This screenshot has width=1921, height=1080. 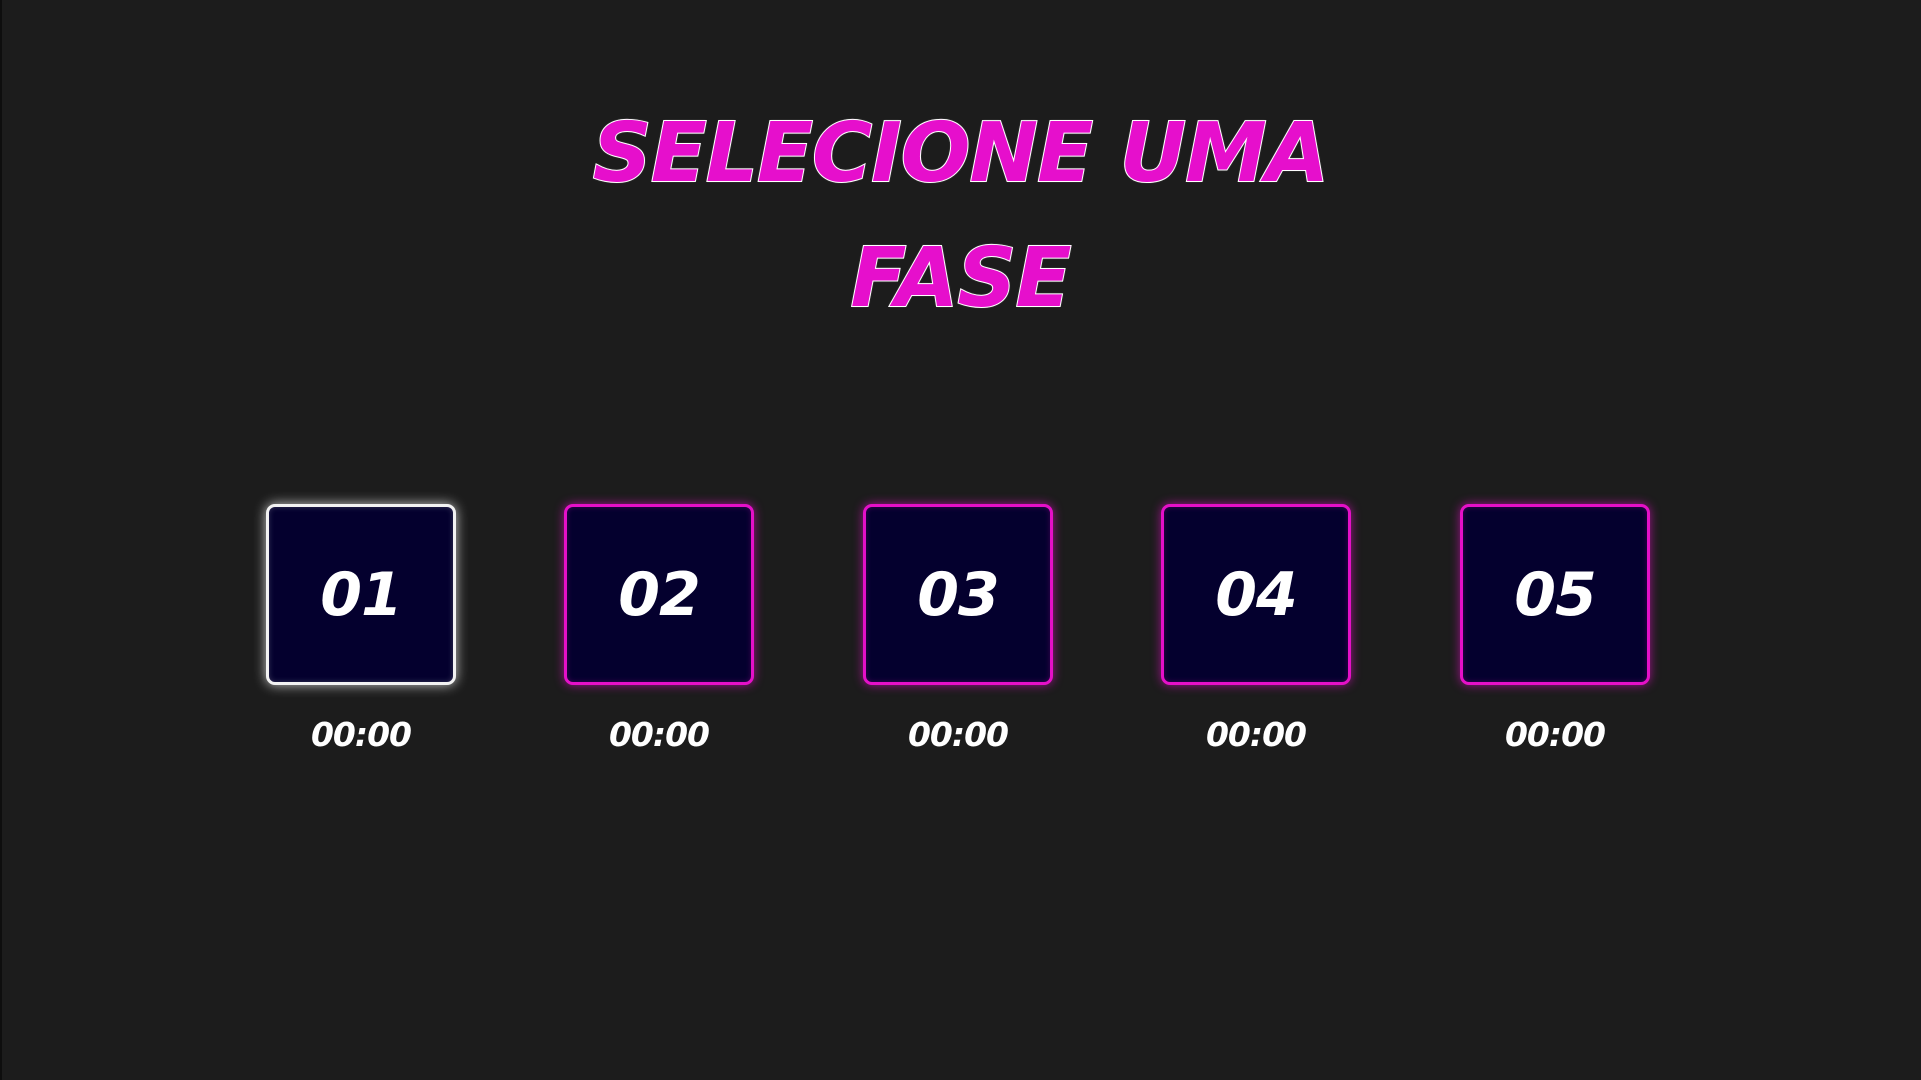 I want to click on level-card-03: 03 00:00, so click(x=960, y=629).